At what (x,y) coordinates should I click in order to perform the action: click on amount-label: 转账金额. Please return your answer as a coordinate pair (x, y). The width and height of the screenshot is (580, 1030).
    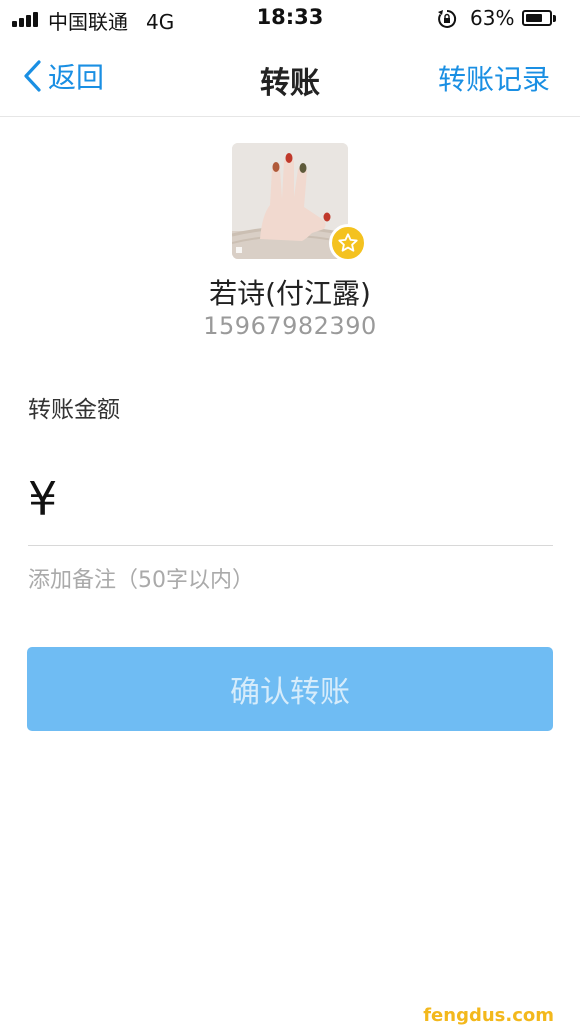
    Looking at the image, I should click on (74, 410).